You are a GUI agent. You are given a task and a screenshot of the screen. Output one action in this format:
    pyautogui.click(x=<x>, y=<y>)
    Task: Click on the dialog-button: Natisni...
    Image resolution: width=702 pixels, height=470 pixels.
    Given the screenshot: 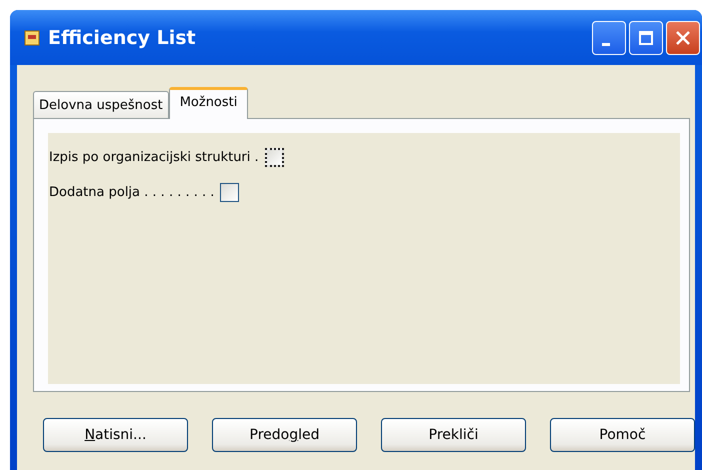 What is the action you would take?
    pyautogui.click(x=115, y=435)
    